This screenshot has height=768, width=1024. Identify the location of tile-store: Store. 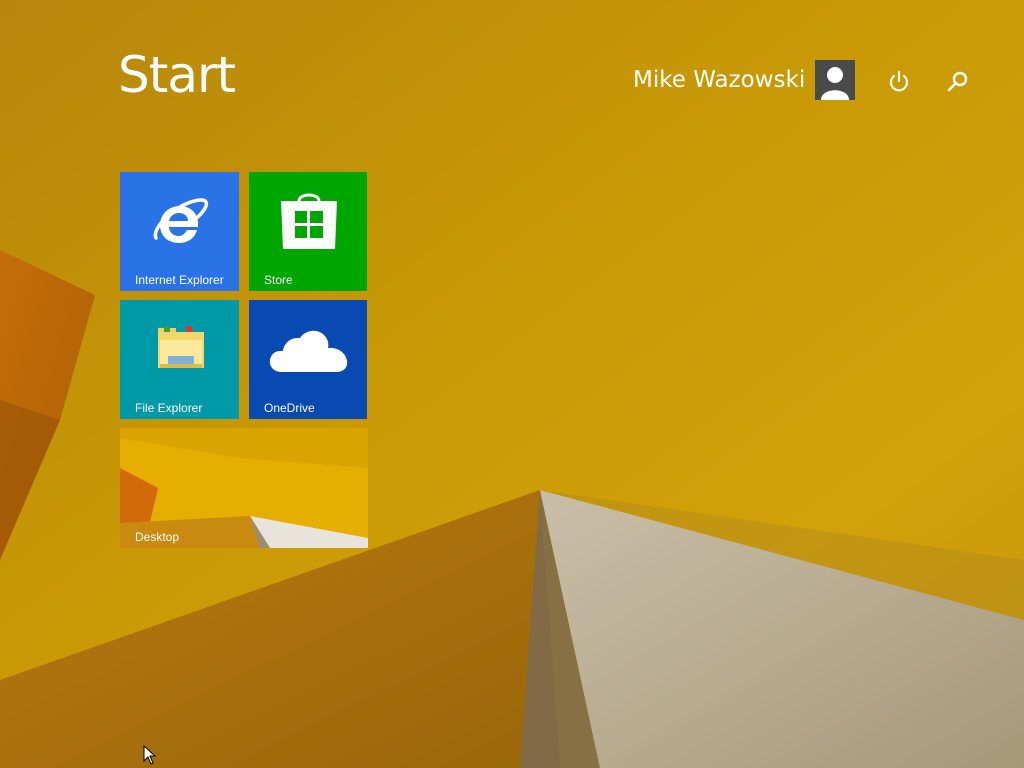
(308, 231).